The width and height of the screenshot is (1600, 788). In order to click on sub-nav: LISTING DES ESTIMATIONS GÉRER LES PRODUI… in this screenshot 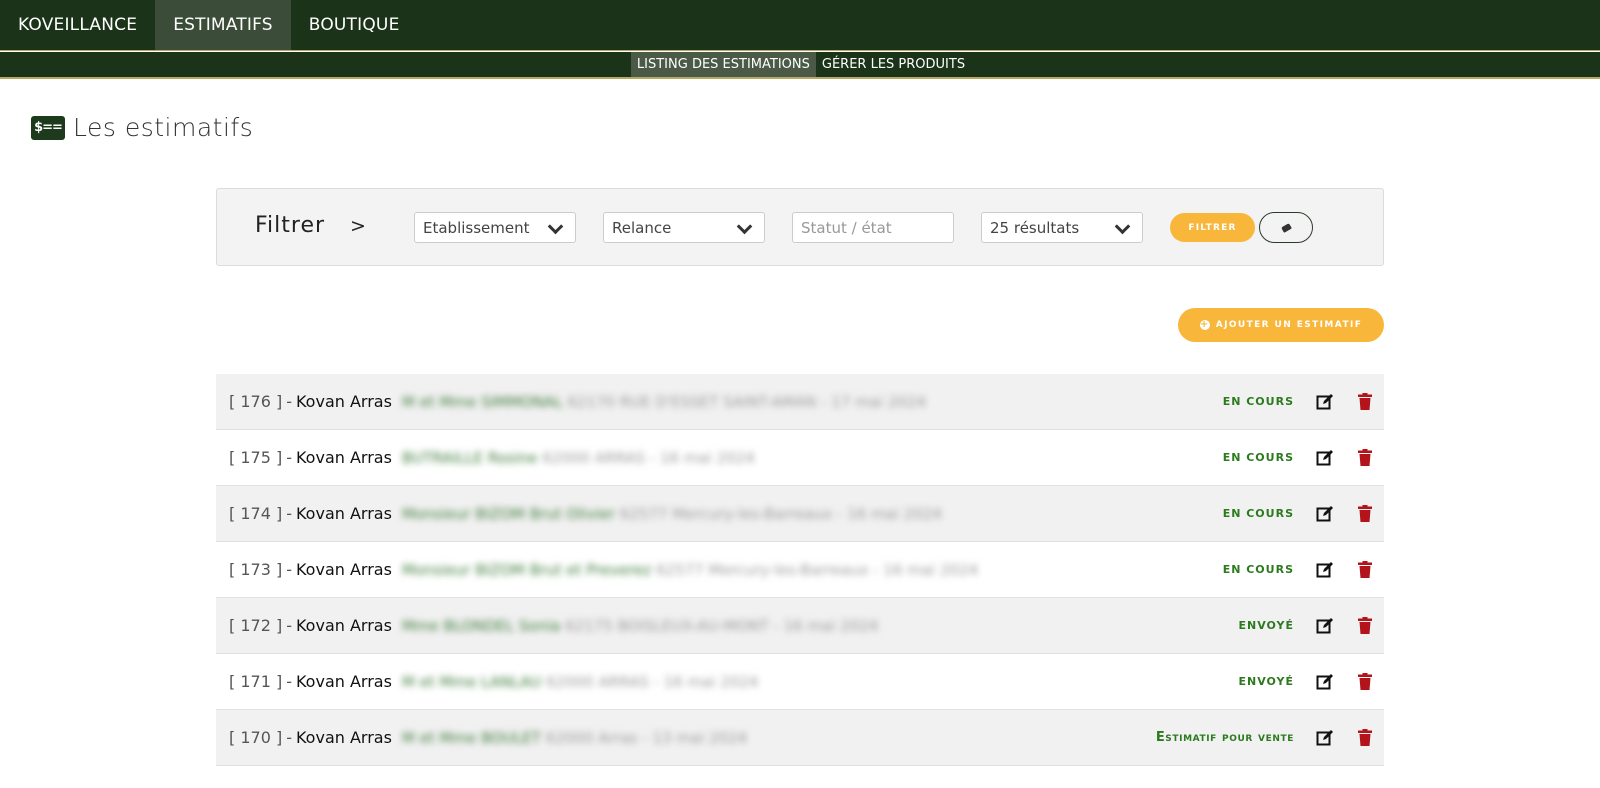, I will do `click(800, 65)`.